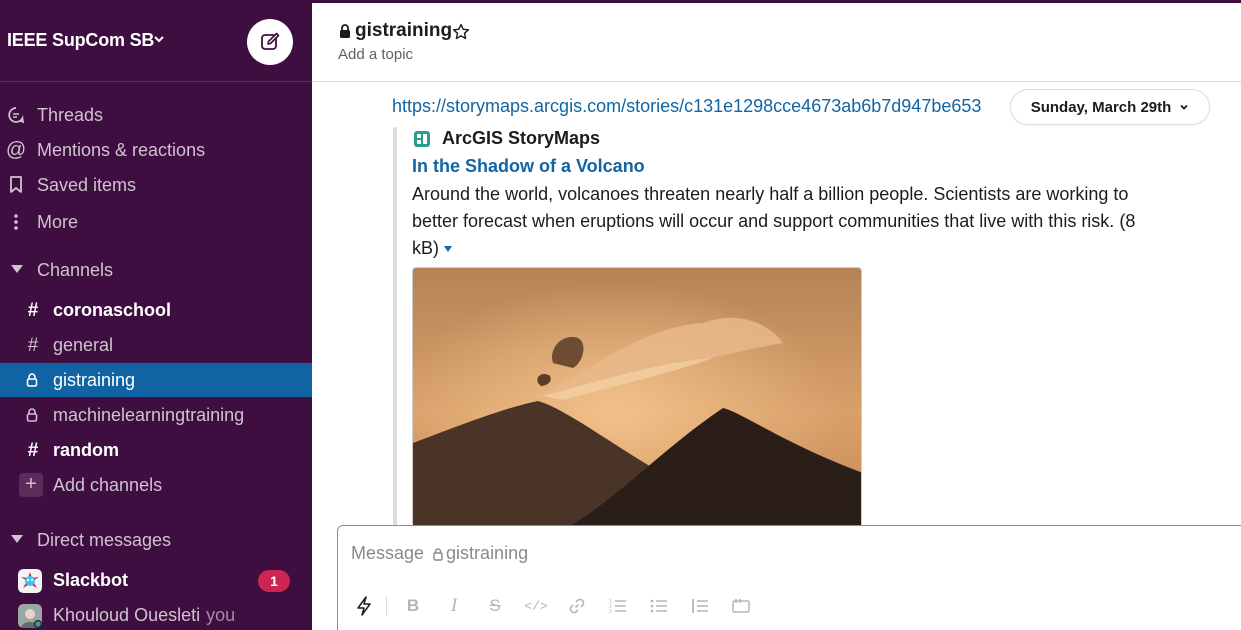  I want to click on dm-name: Slackbot, so click(91, 580).